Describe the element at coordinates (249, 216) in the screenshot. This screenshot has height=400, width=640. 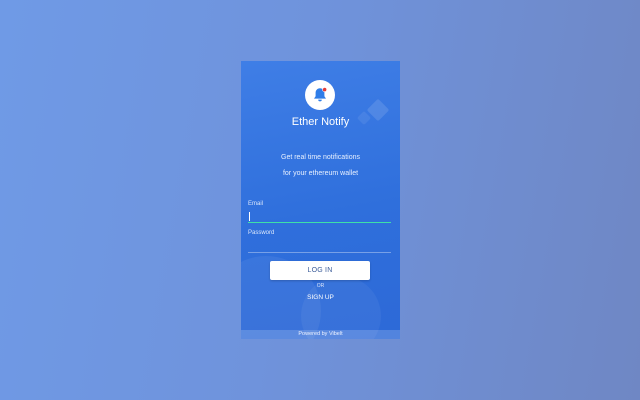
I see `text-caret` at that location.